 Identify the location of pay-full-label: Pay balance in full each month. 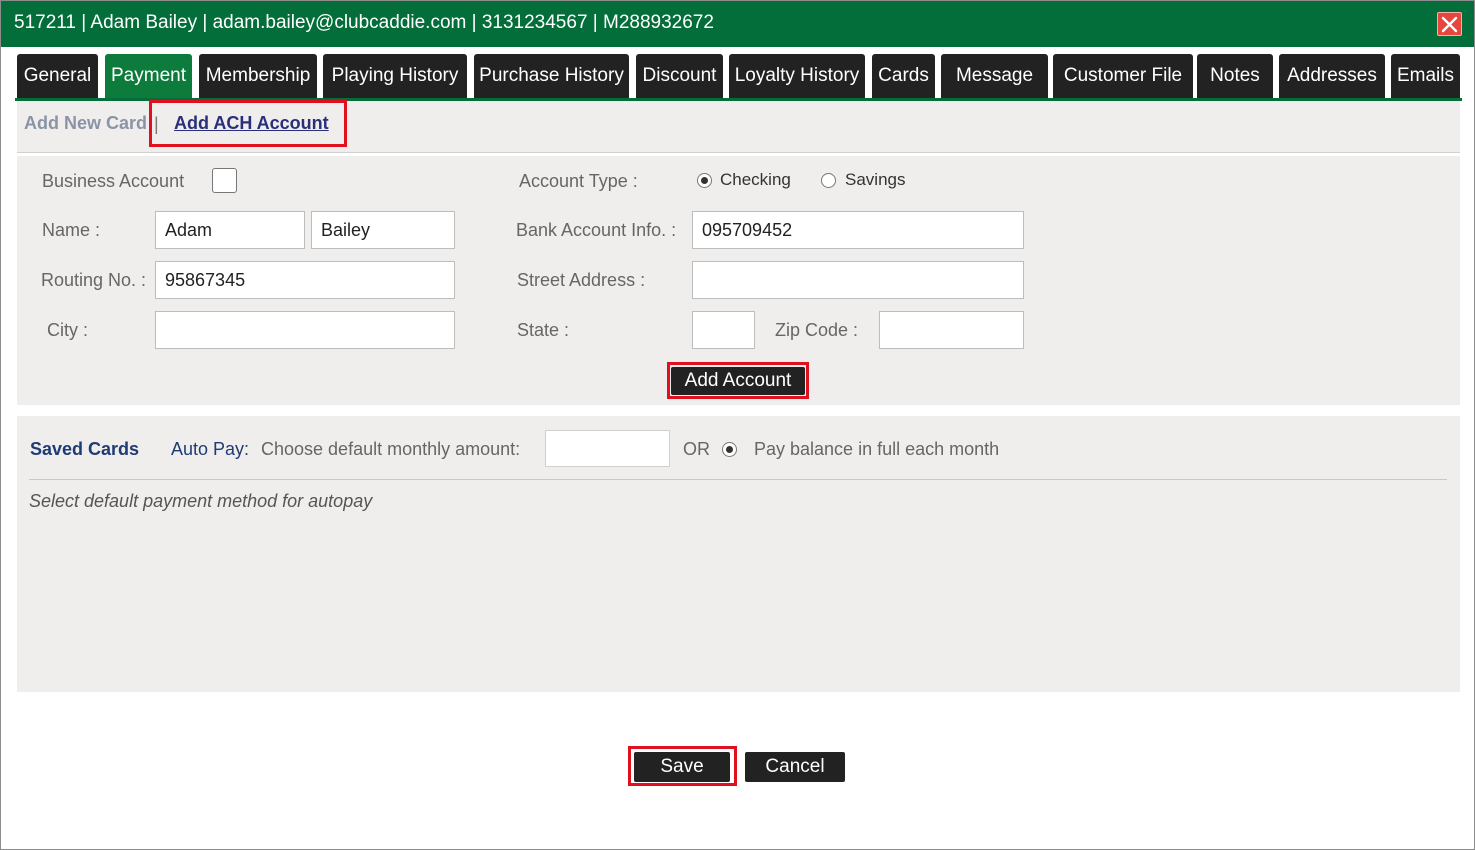
(877, 449).